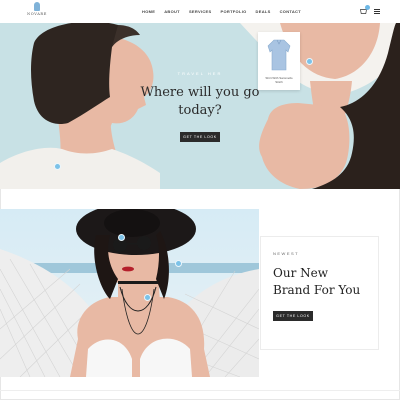 This screenshot has width=400, height=400. Describe the element at coordinates (234, 11) in the screenshot. I see `nav-item-portfolio: PORTFOLIO` at that location.